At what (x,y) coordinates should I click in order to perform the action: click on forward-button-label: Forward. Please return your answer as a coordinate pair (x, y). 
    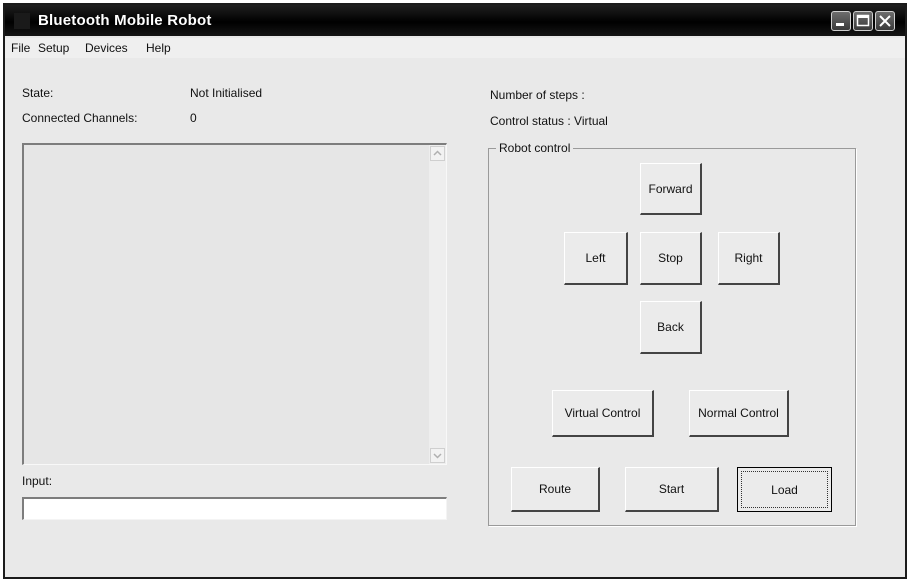
    Looking at the image, I should click on (670, 188).